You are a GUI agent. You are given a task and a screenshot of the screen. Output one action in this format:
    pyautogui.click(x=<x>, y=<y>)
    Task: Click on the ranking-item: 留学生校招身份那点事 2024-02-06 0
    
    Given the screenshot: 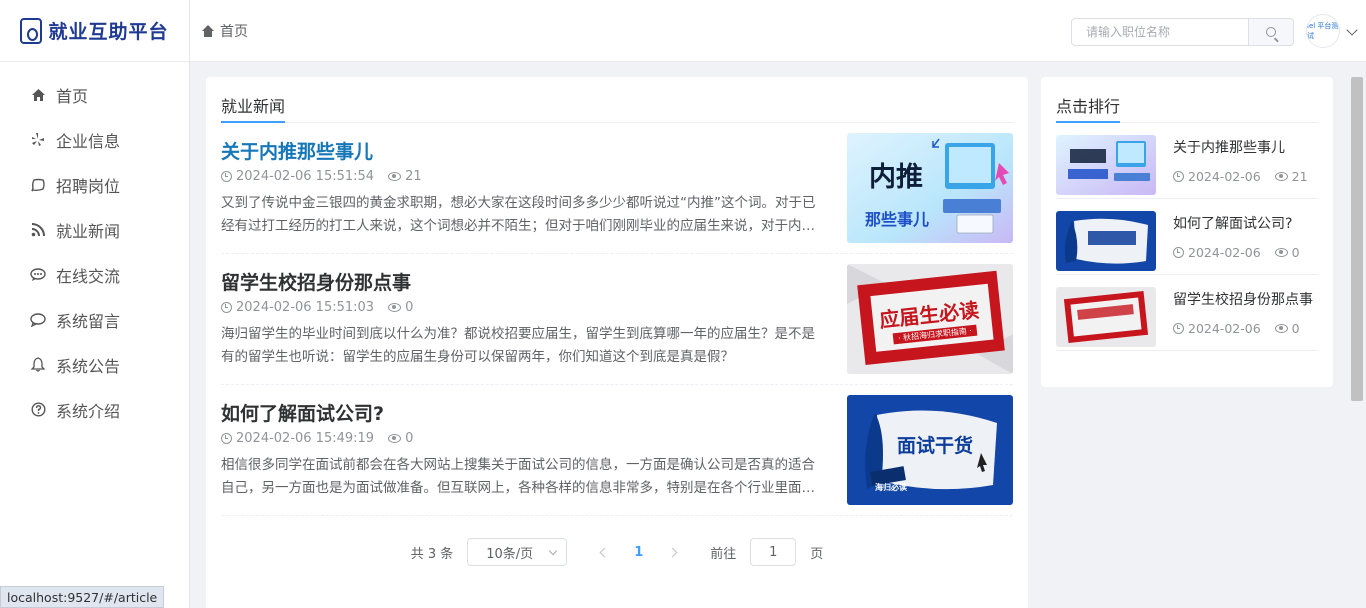 What is the action you would take?
    pyautogui.click(x=1187, y=313)
    